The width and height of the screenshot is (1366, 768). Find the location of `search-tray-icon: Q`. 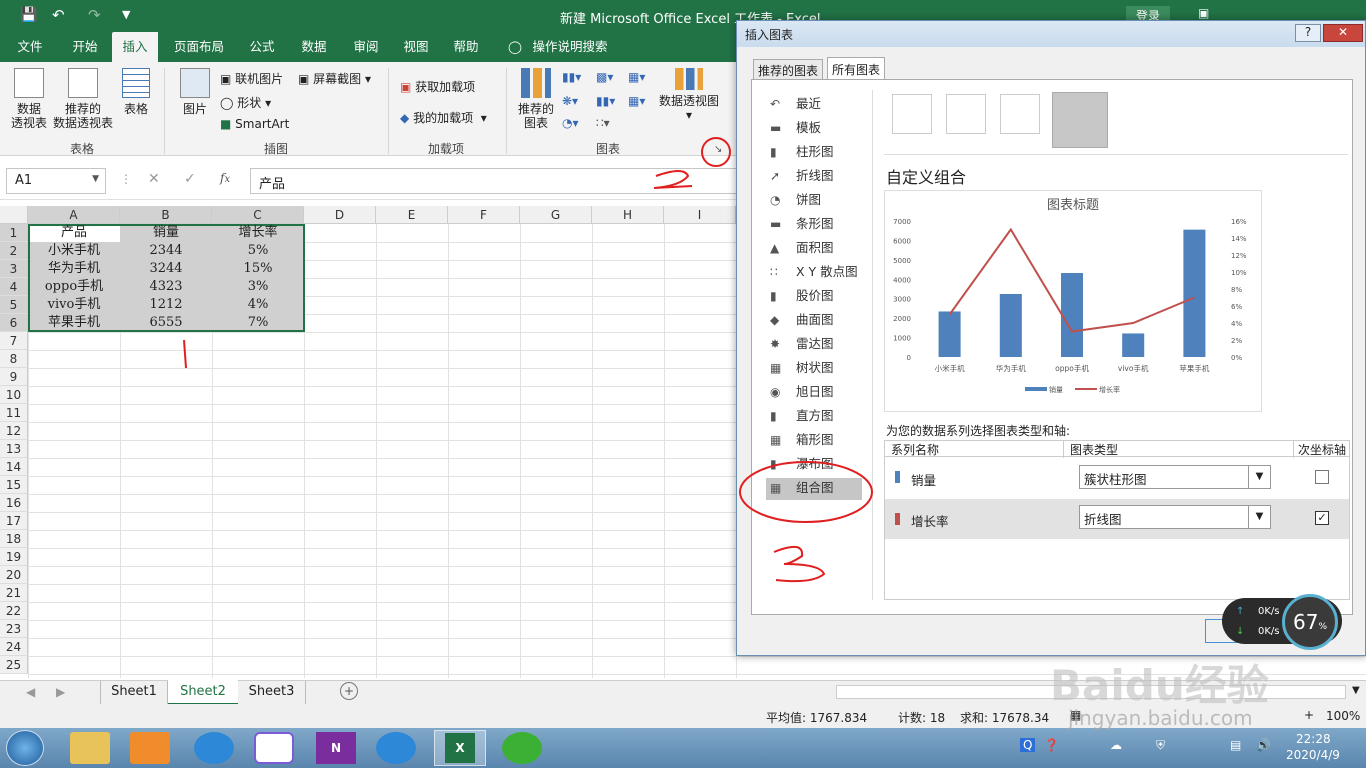

search-tray-icon: Q is located at coordinates (1028, 745).